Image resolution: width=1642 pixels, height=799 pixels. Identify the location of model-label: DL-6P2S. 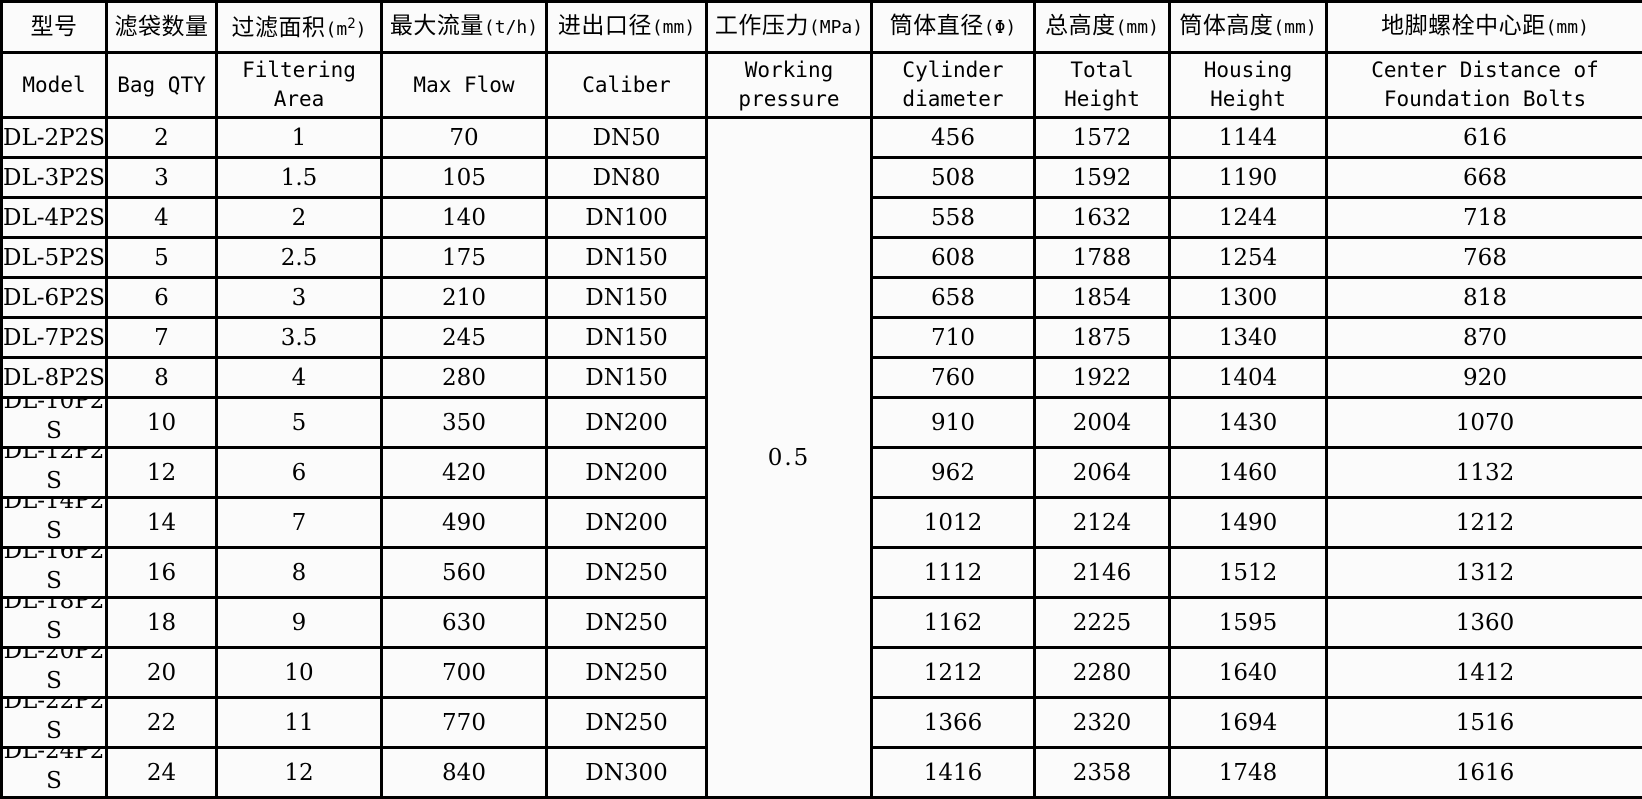
(54, 298).